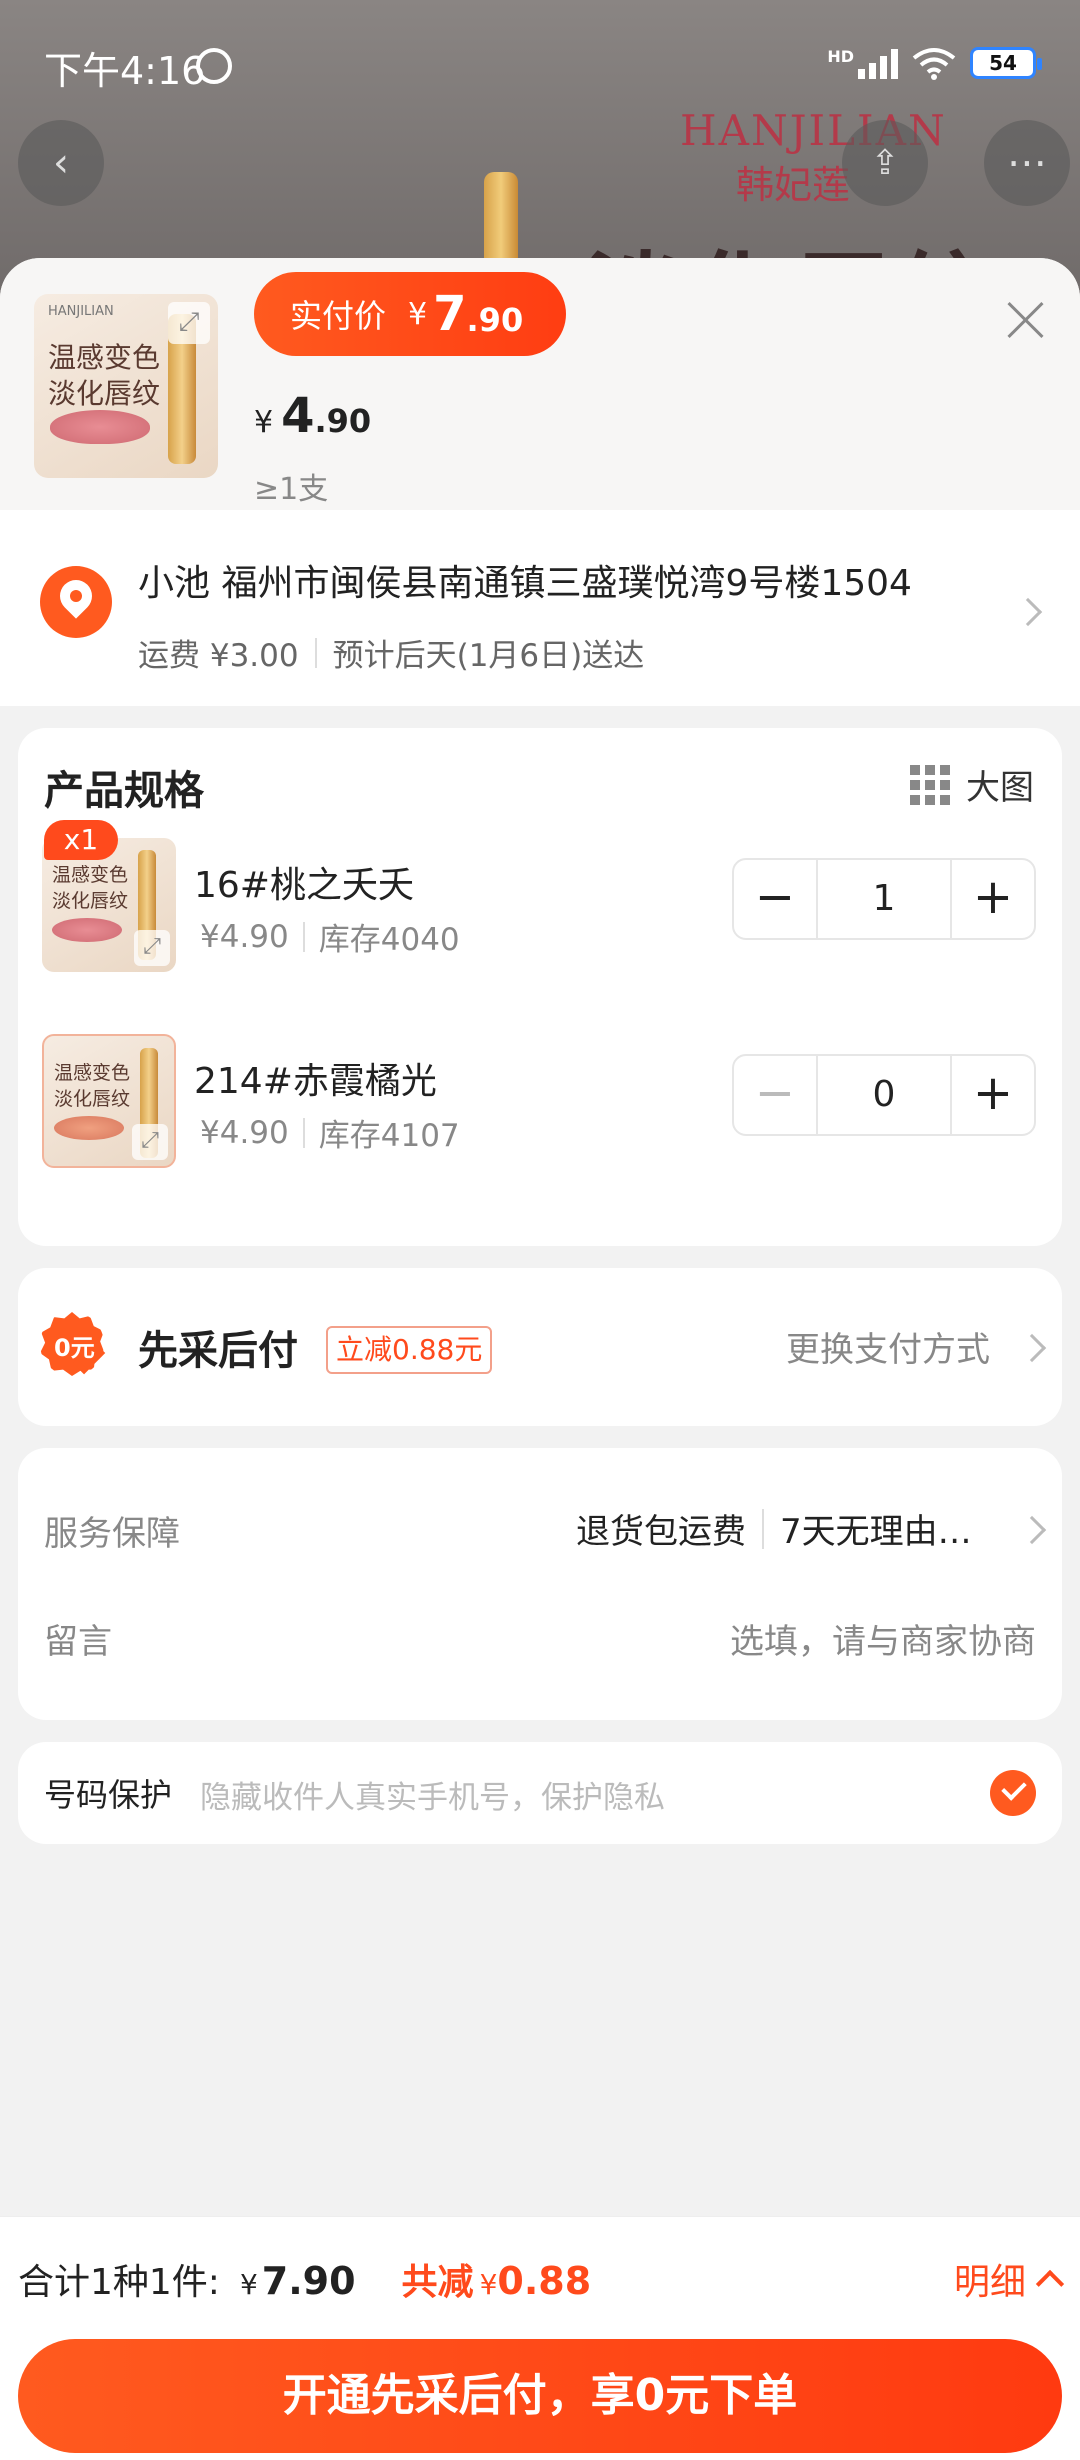 The width and height of the screenshot is (1080, 2460). Describe the element at coordinates (783, 1528) in the screenshot. I see `service-guarantees: 退货包运费 7天无理由退货` at that location.